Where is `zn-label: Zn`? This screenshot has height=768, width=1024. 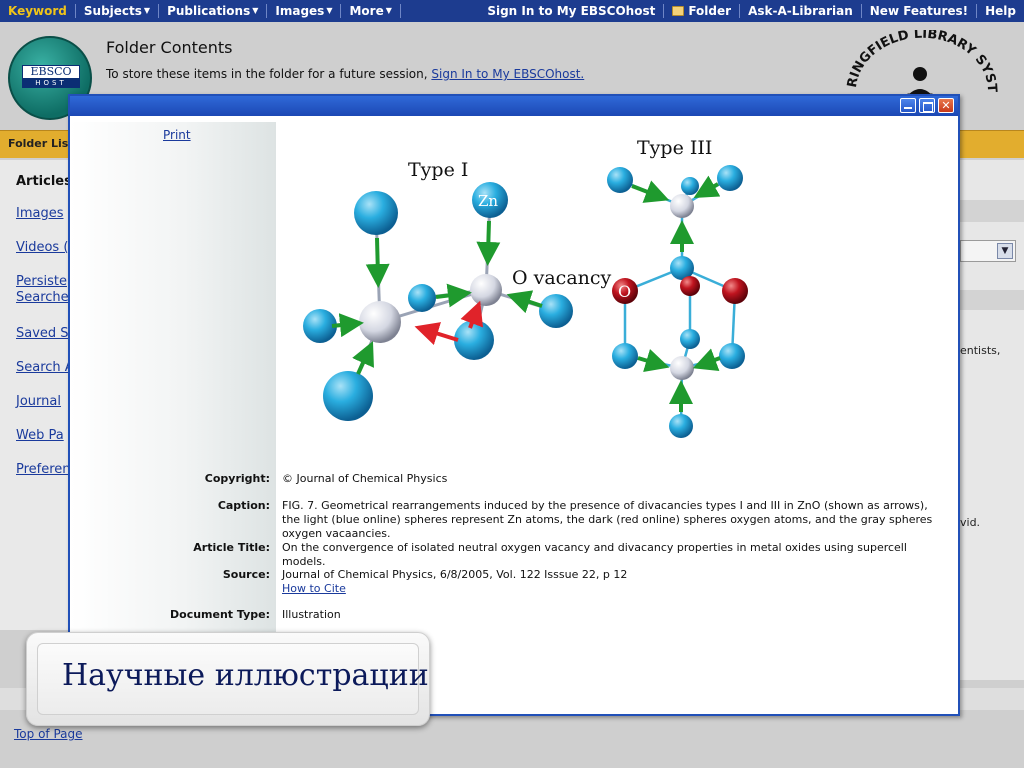 zn-label: Zn is located at coordinates (488, 201).